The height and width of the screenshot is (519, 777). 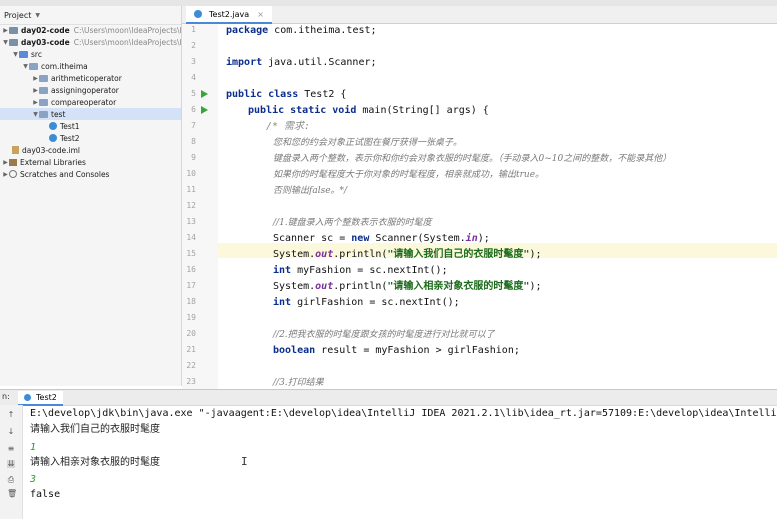 What do you see at coordinates (18, 15) in the screenshot?
I see `project-title: Project` at bounding box center [18, 15].